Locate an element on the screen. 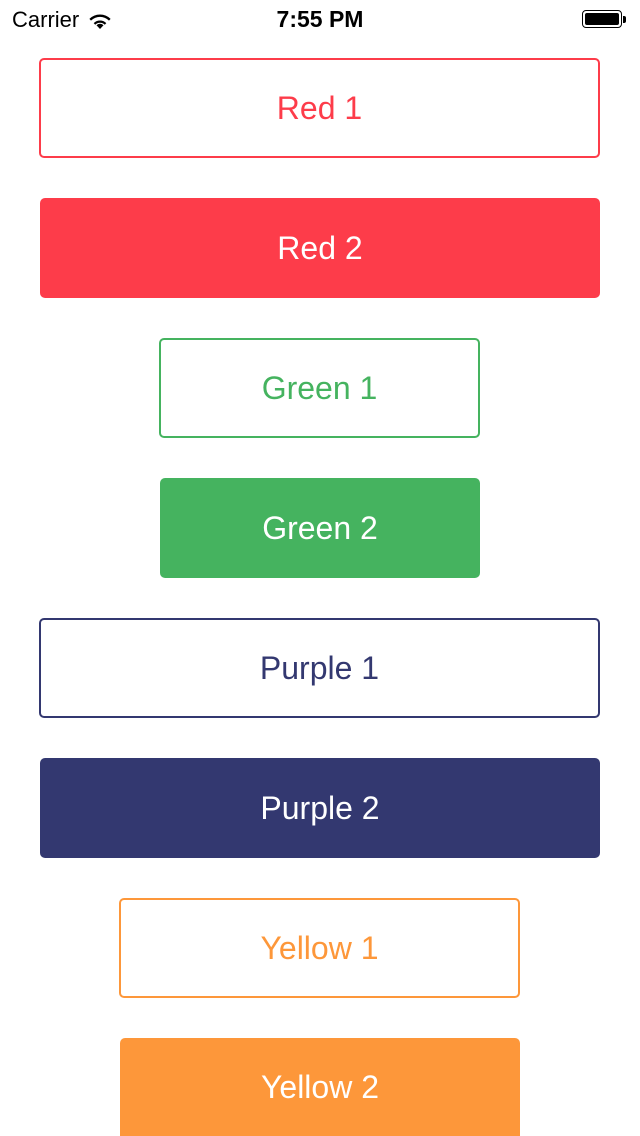  yellow-2-button: Yellow 2 is located at coordinates (320, 1087).